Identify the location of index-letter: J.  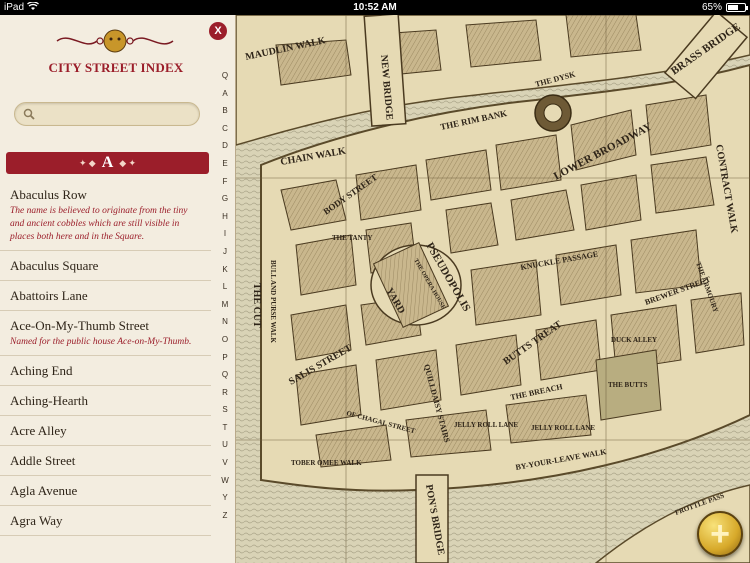
(225, 252).